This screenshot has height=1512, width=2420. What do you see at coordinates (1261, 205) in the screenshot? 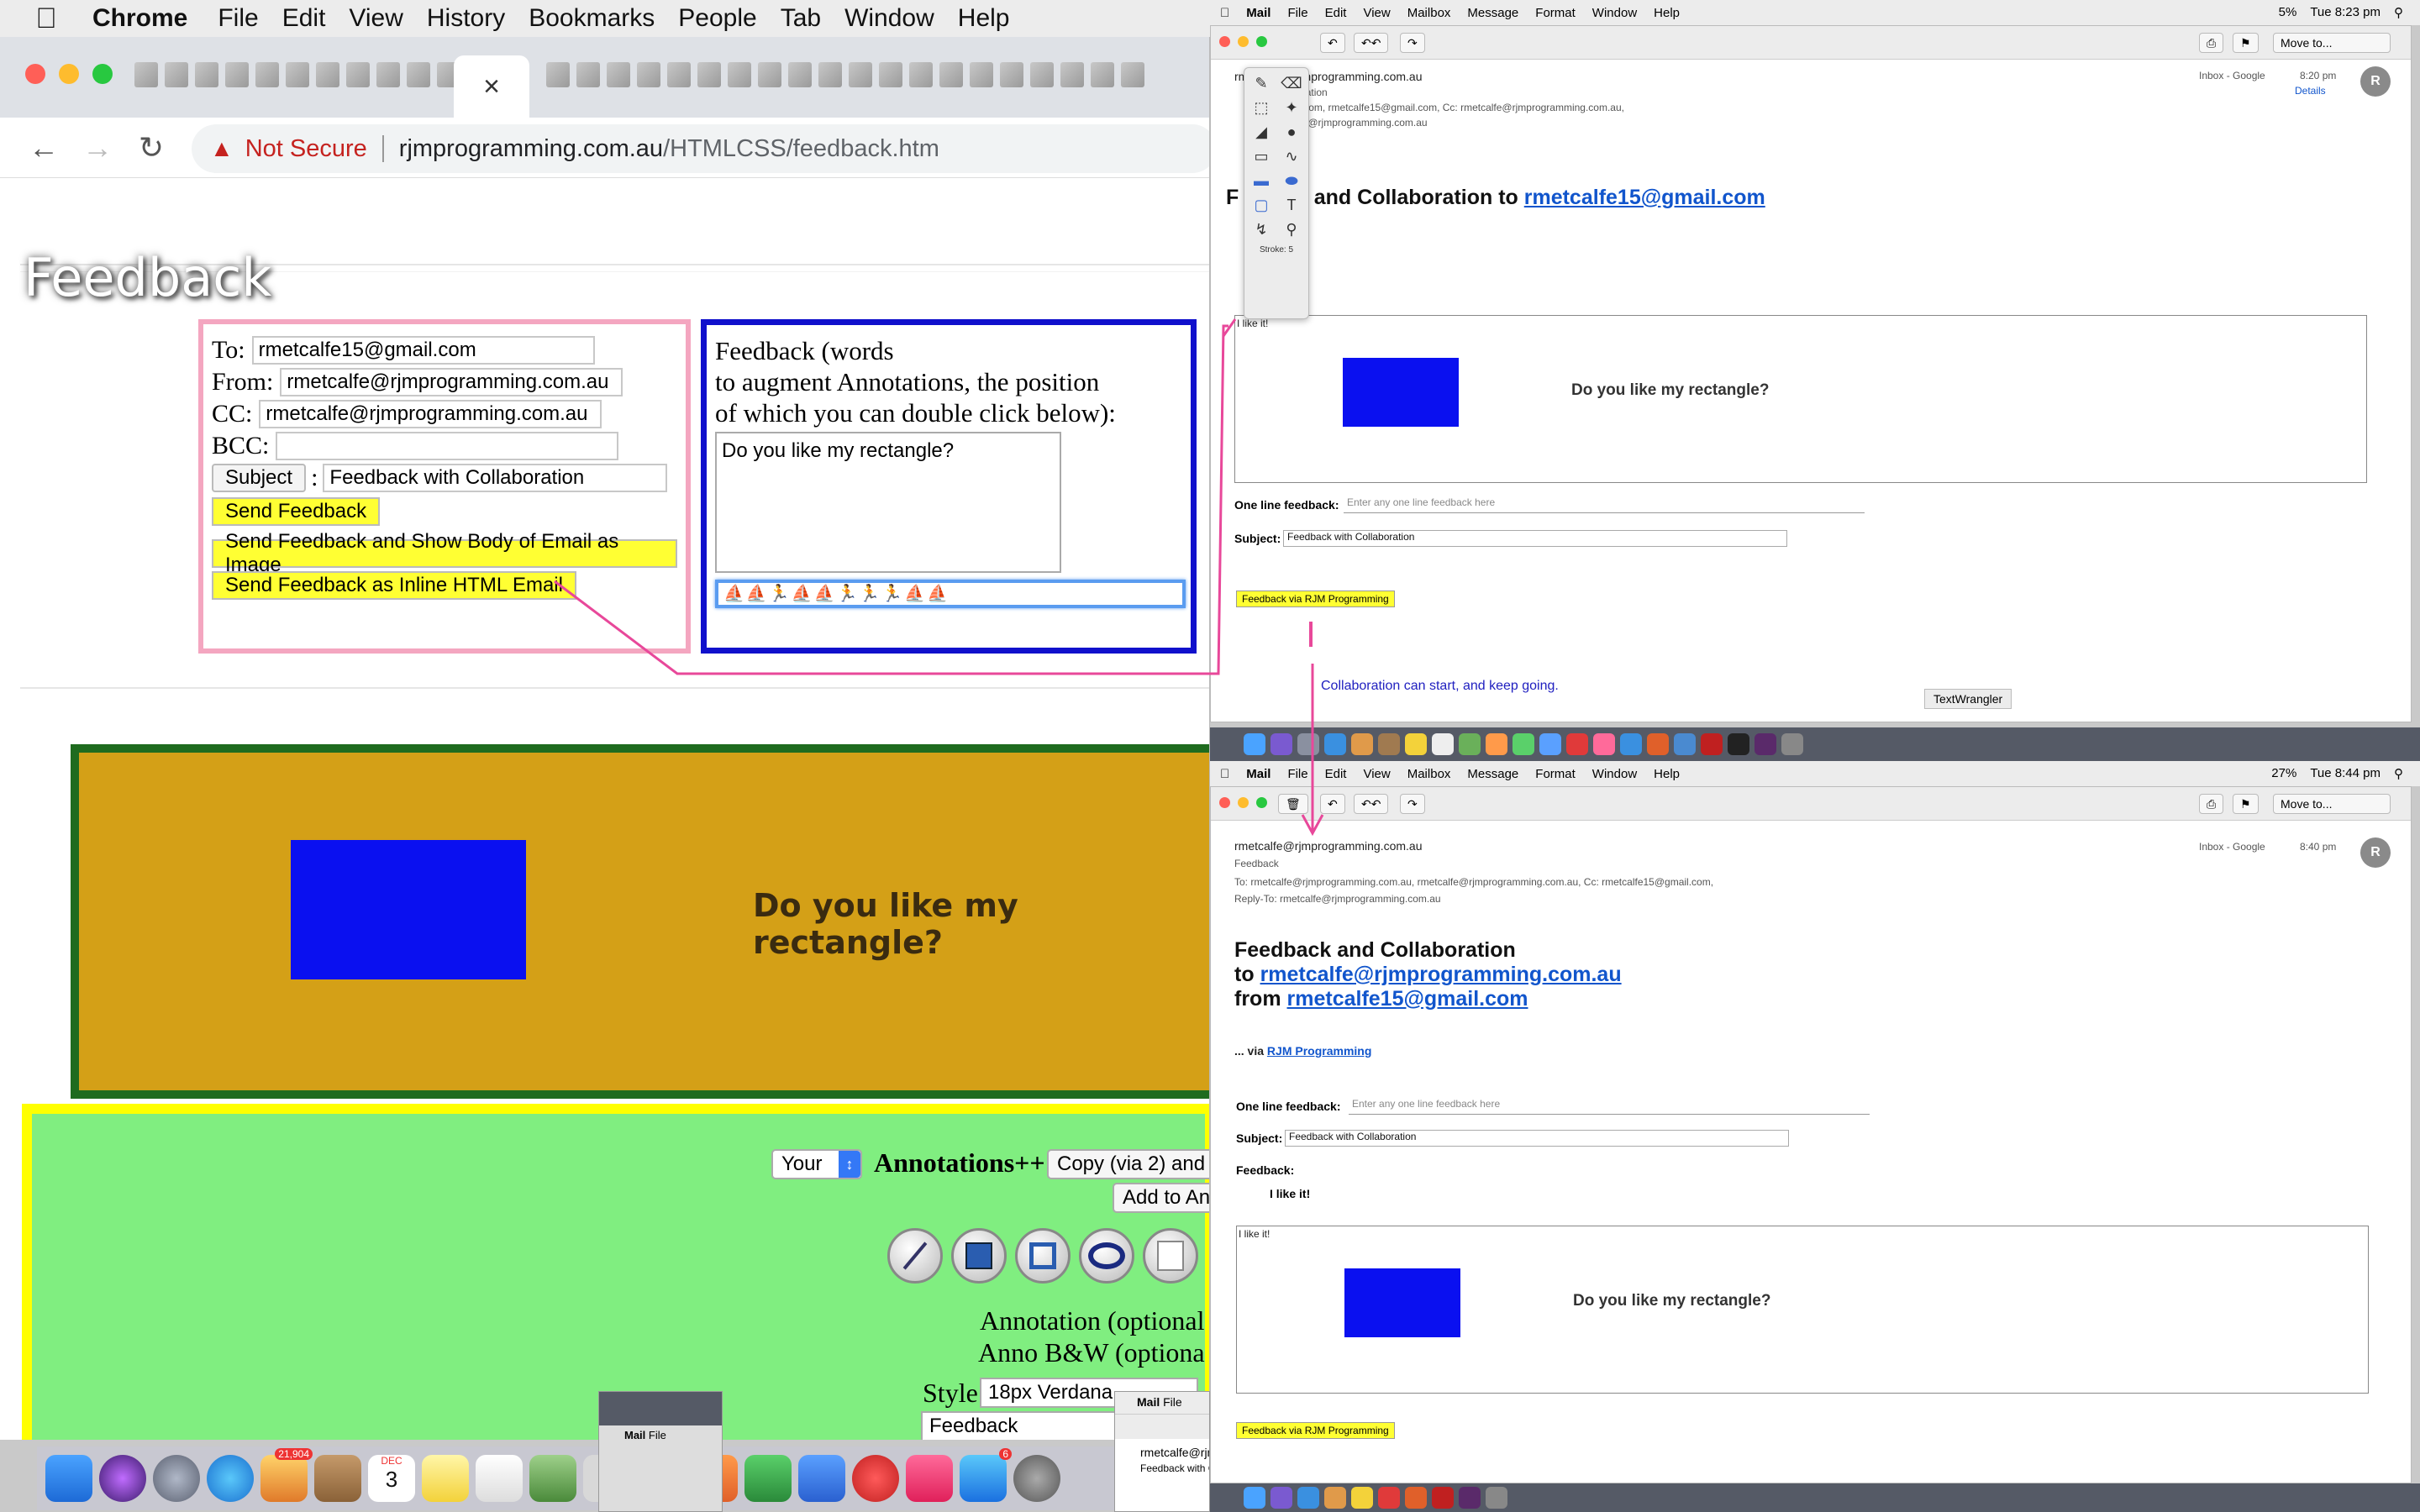
I see `rounded-rect-icon: ▢` at bounding box center [1261, 205].